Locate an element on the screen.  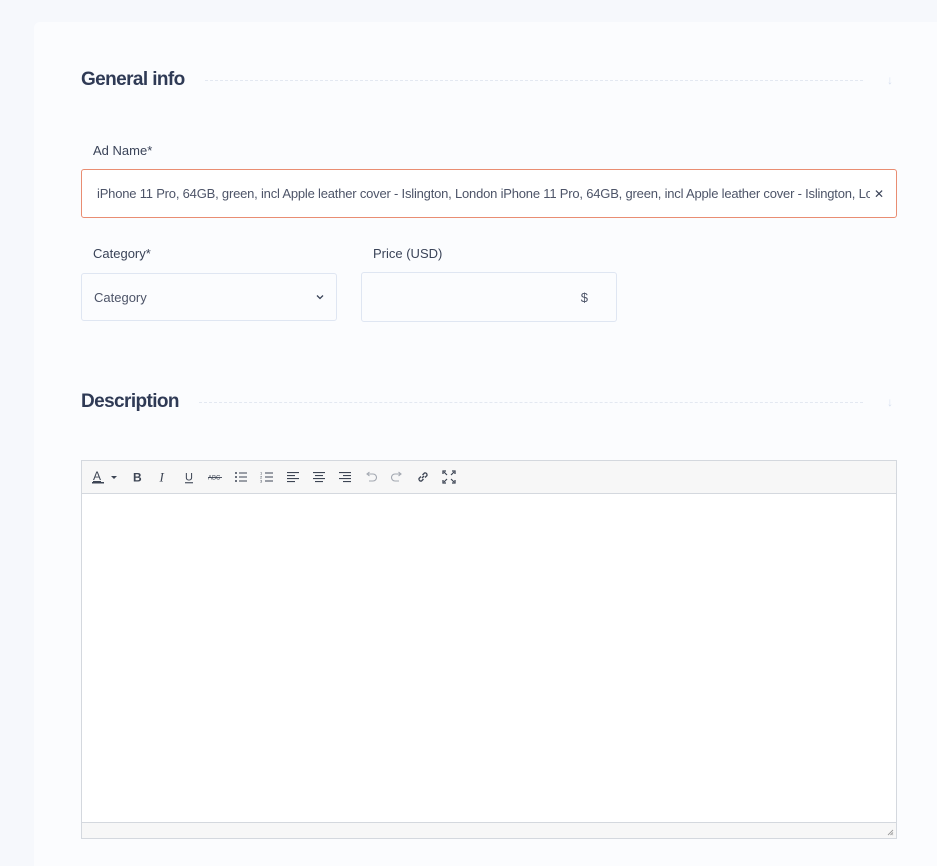
bullet-list-icon is located at coordinates (241, 477).